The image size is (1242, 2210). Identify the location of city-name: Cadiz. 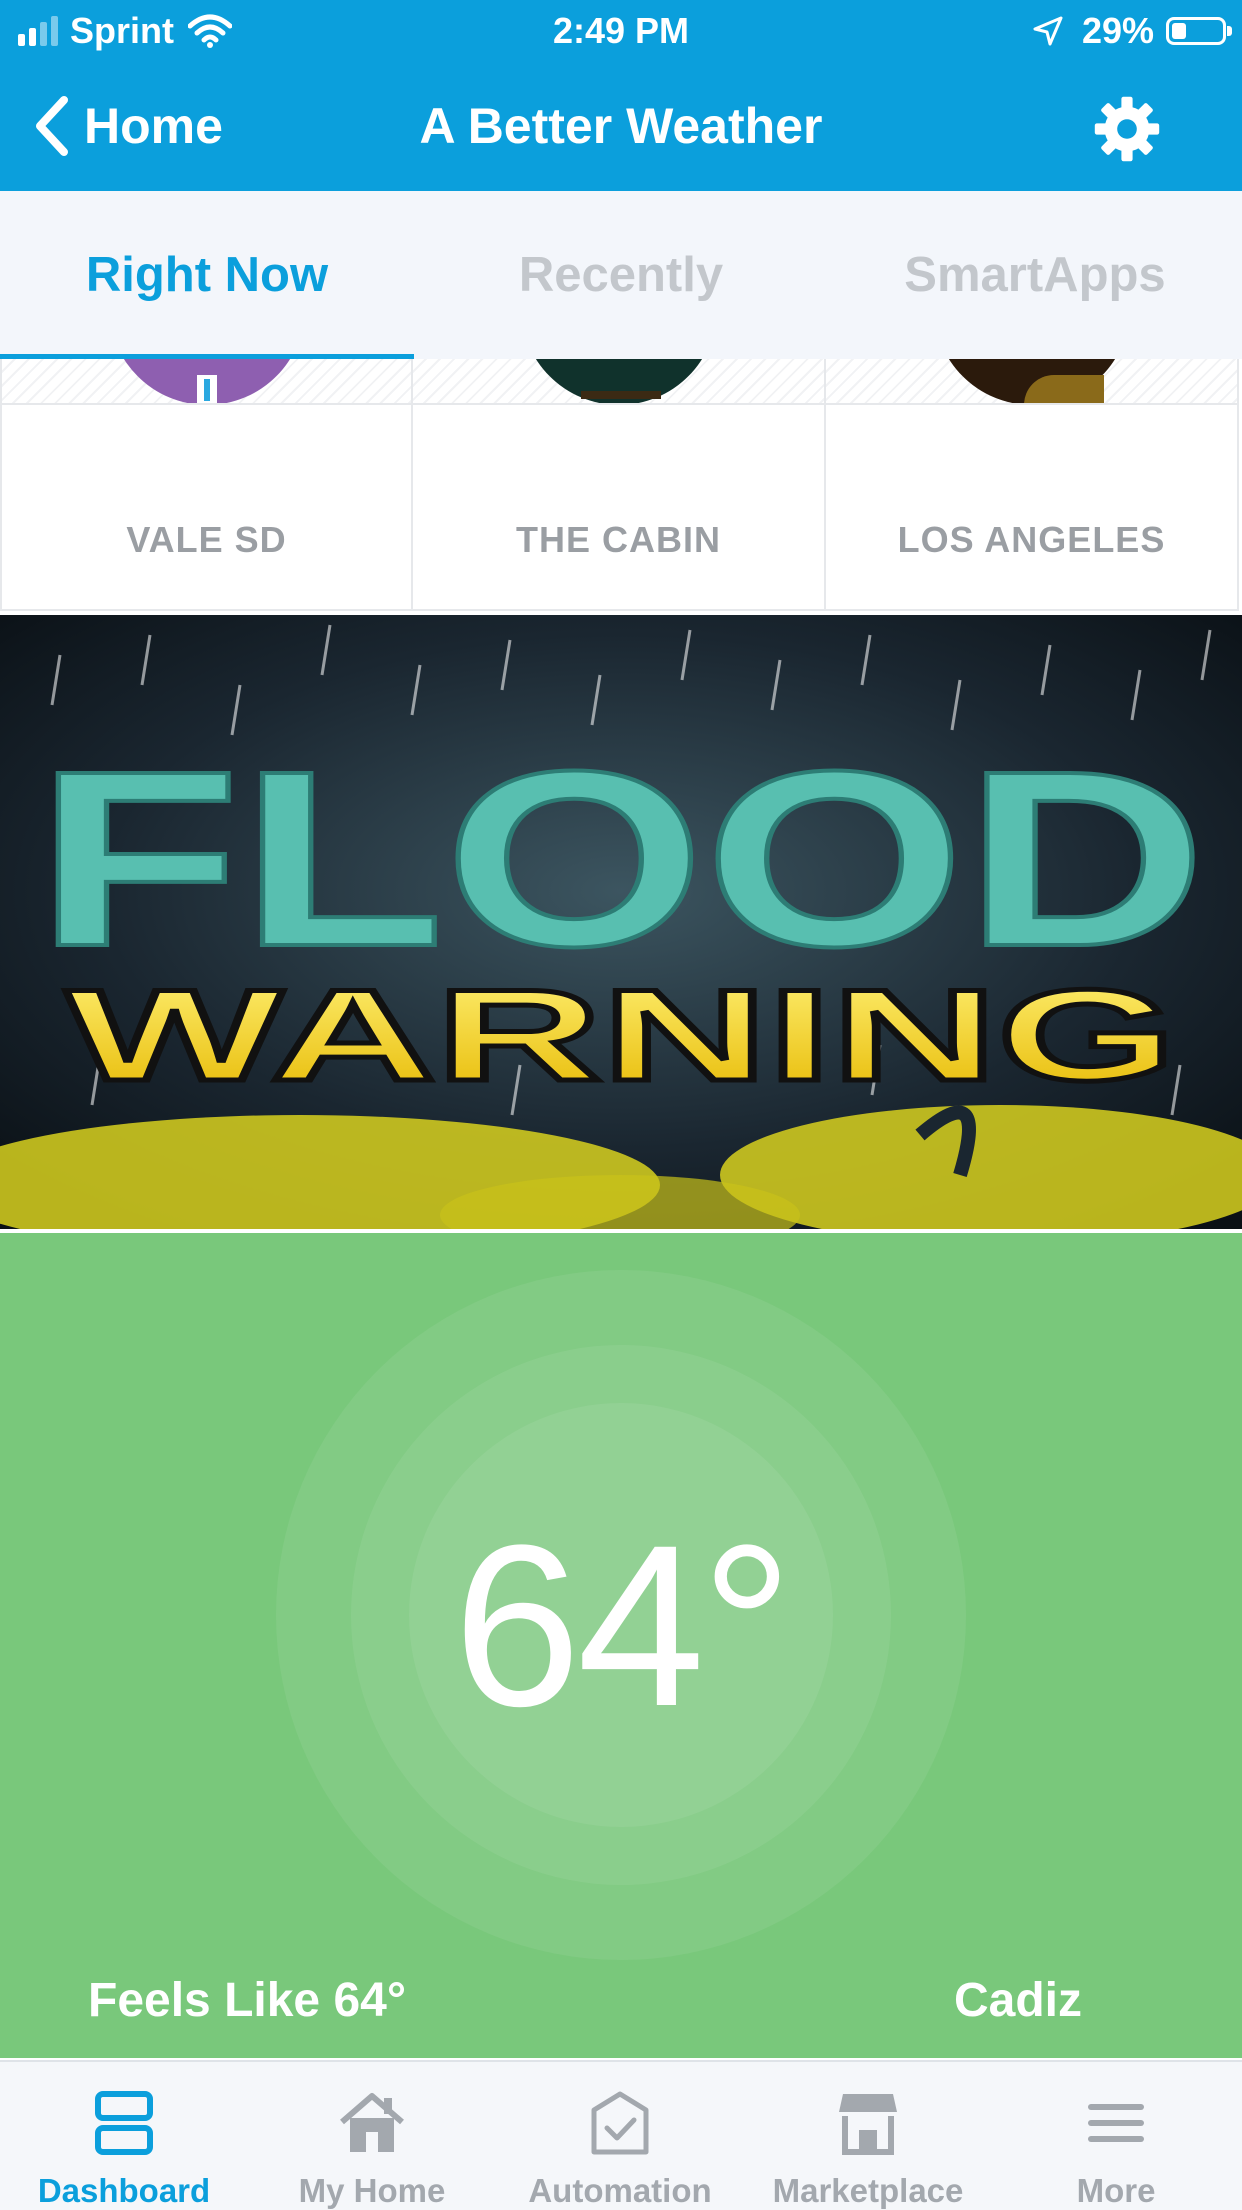
(1017, 2000).